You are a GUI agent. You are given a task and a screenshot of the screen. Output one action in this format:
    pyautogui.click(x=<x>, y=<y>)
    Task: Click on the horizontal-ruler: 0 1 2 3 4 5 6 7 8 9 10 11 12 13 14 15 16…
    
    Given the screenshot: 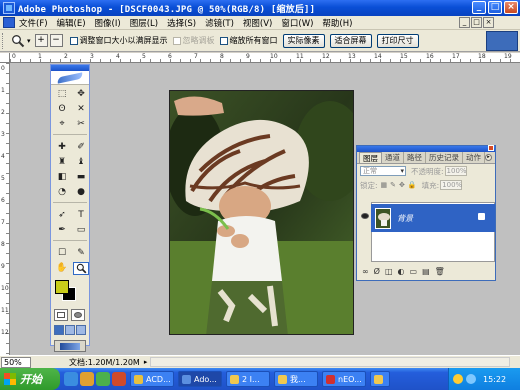 What is the action you would take?
    pyautogui.click(x=265, y=58)
    